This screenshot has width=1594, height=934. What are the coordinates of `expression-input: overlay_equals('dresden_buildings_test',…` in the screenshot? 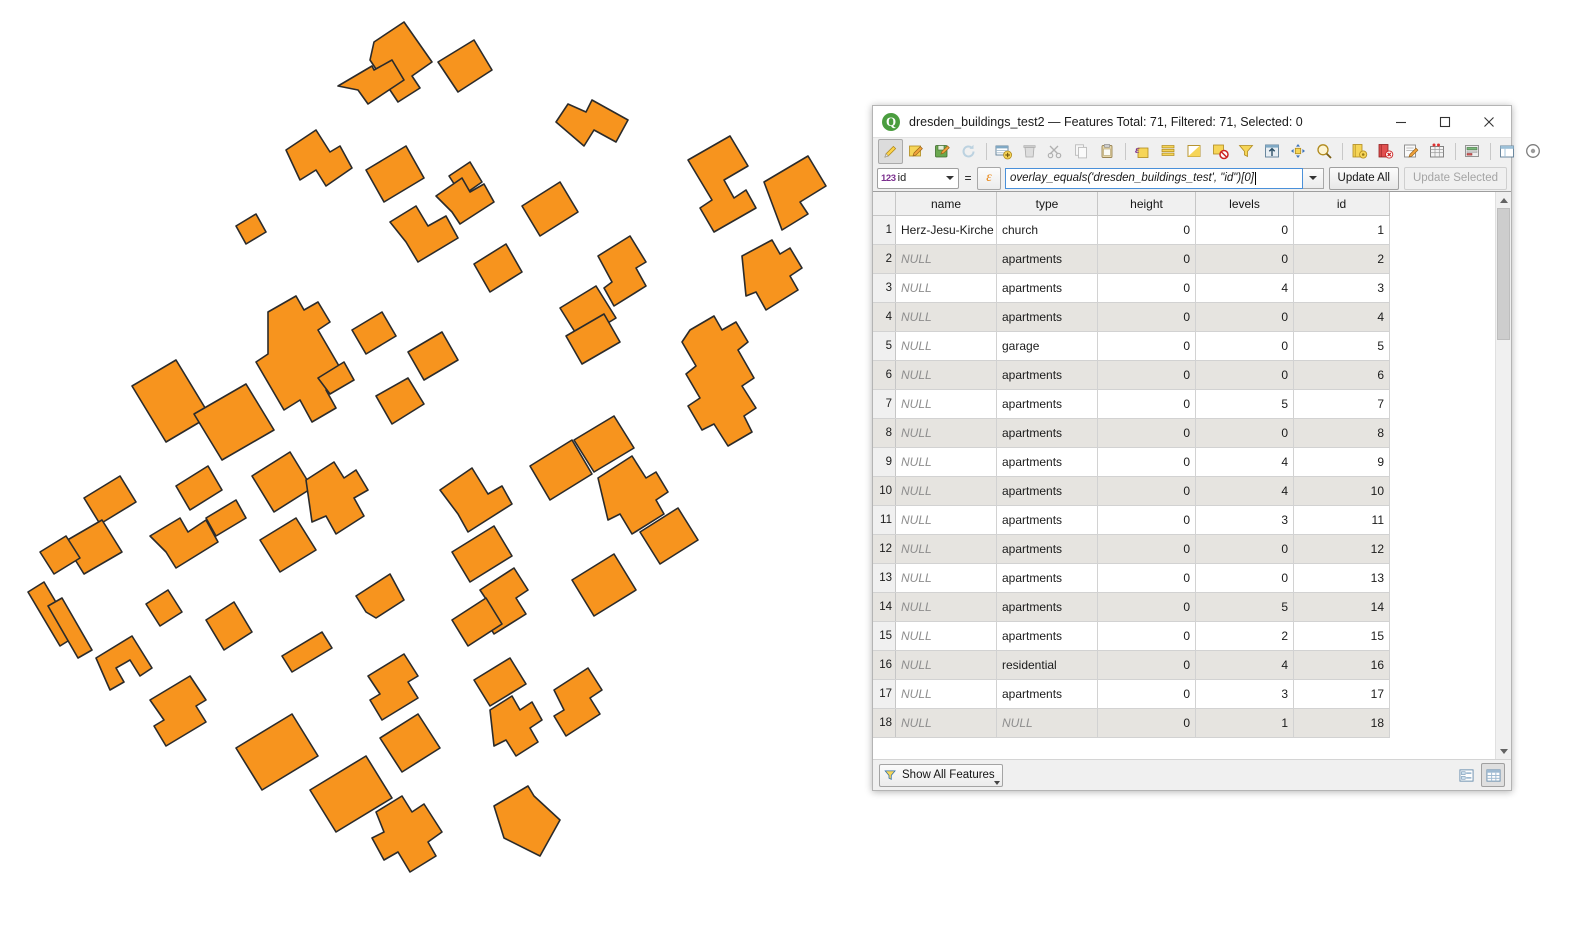 It's located at (1154, 178).